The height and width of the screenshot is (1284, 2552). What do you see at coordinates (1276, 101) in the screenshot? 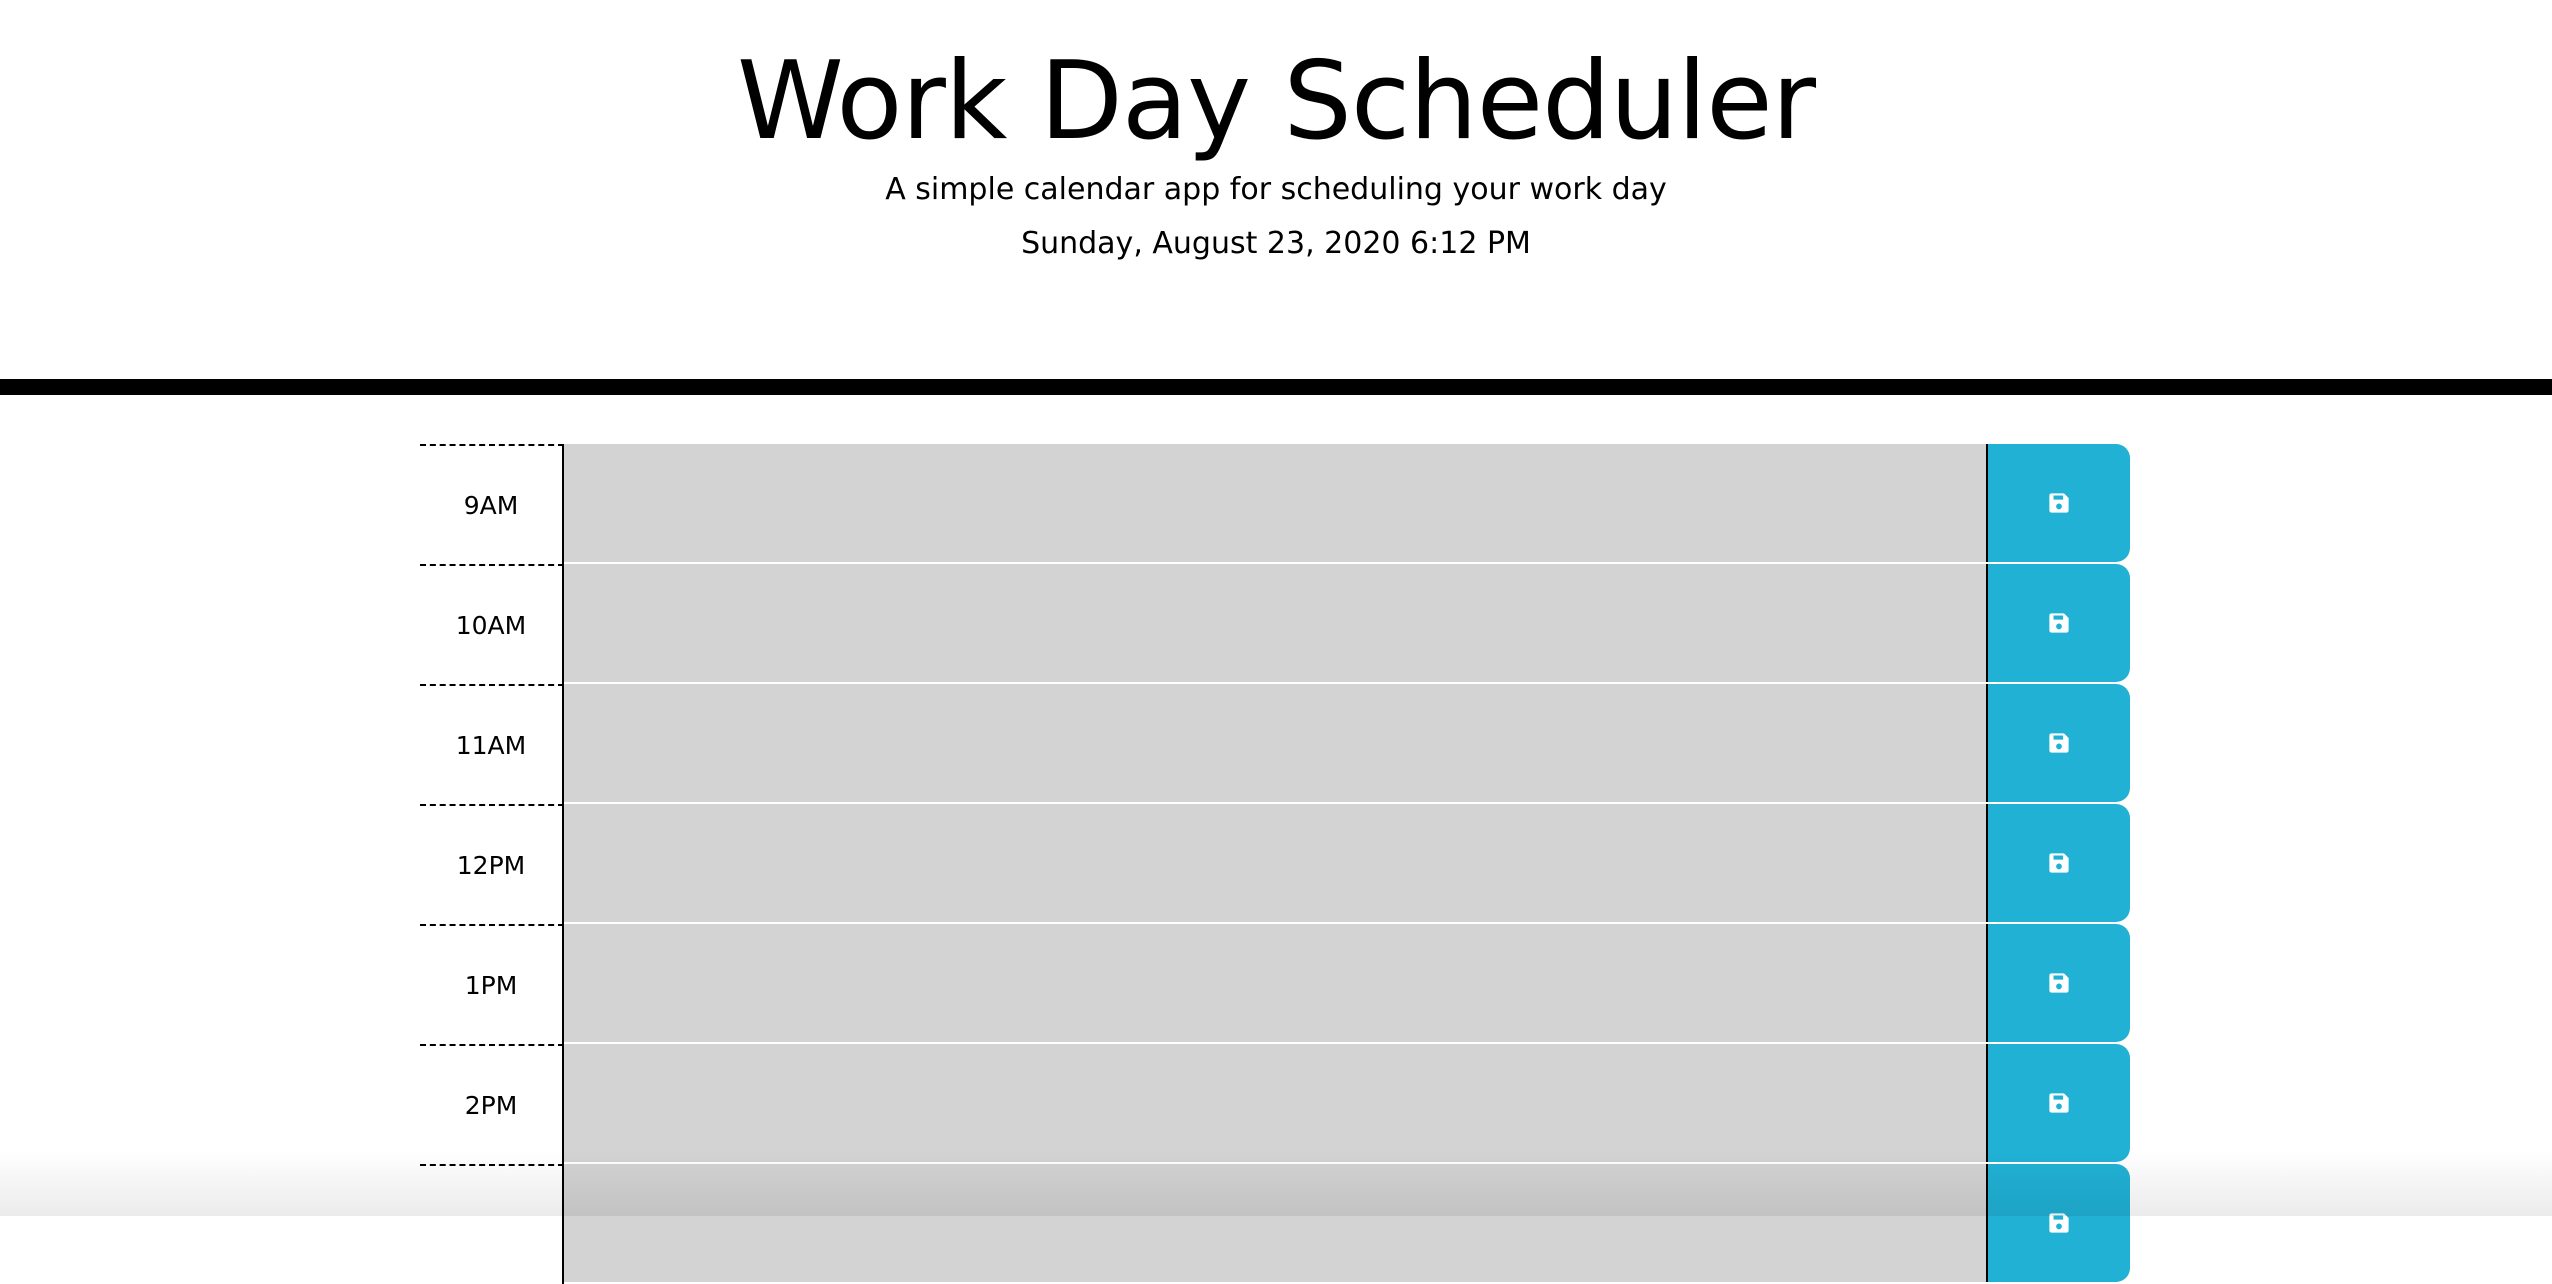
I see `page-title: Work Day Scheduler` at bounding box center [1276, 101].